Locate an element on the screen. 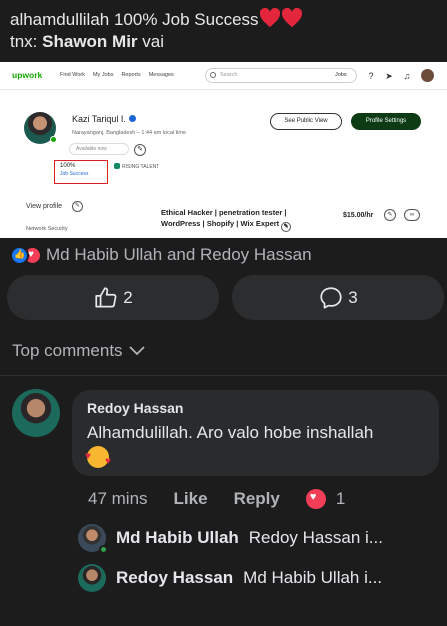 The height and width of the screenshot is (626, 447). comment-text: Alhamdulillah. Aro valo hobe inshallah is located at coordinates (230, 432).